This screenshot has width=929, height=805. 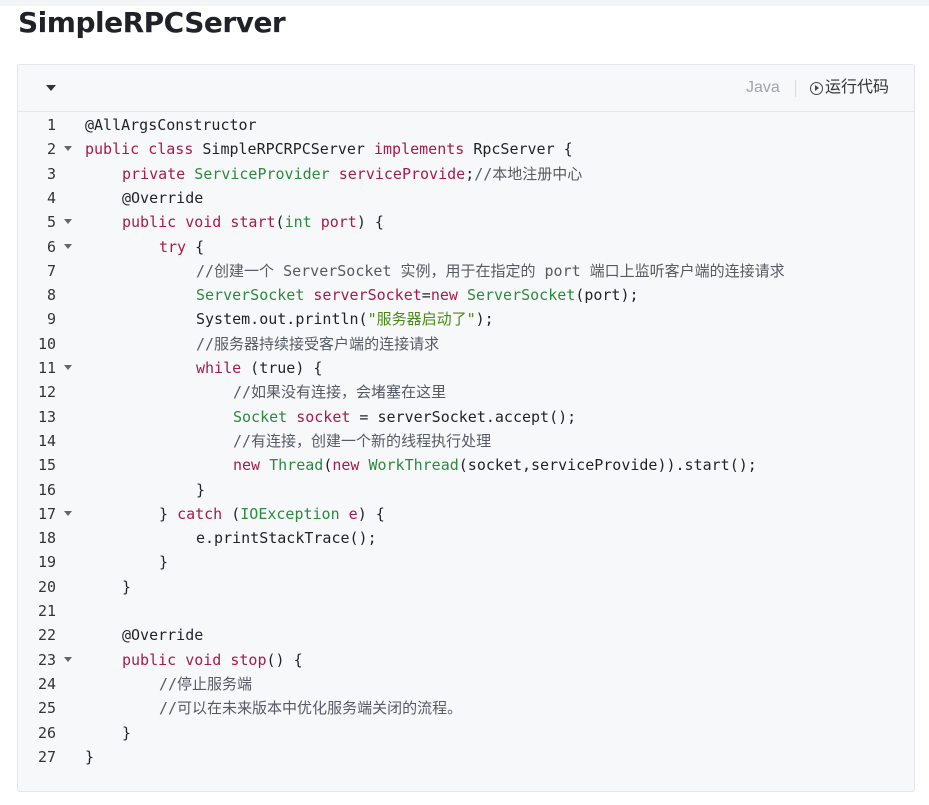 I want to click on code-token: );, so click(x=484, y=319).